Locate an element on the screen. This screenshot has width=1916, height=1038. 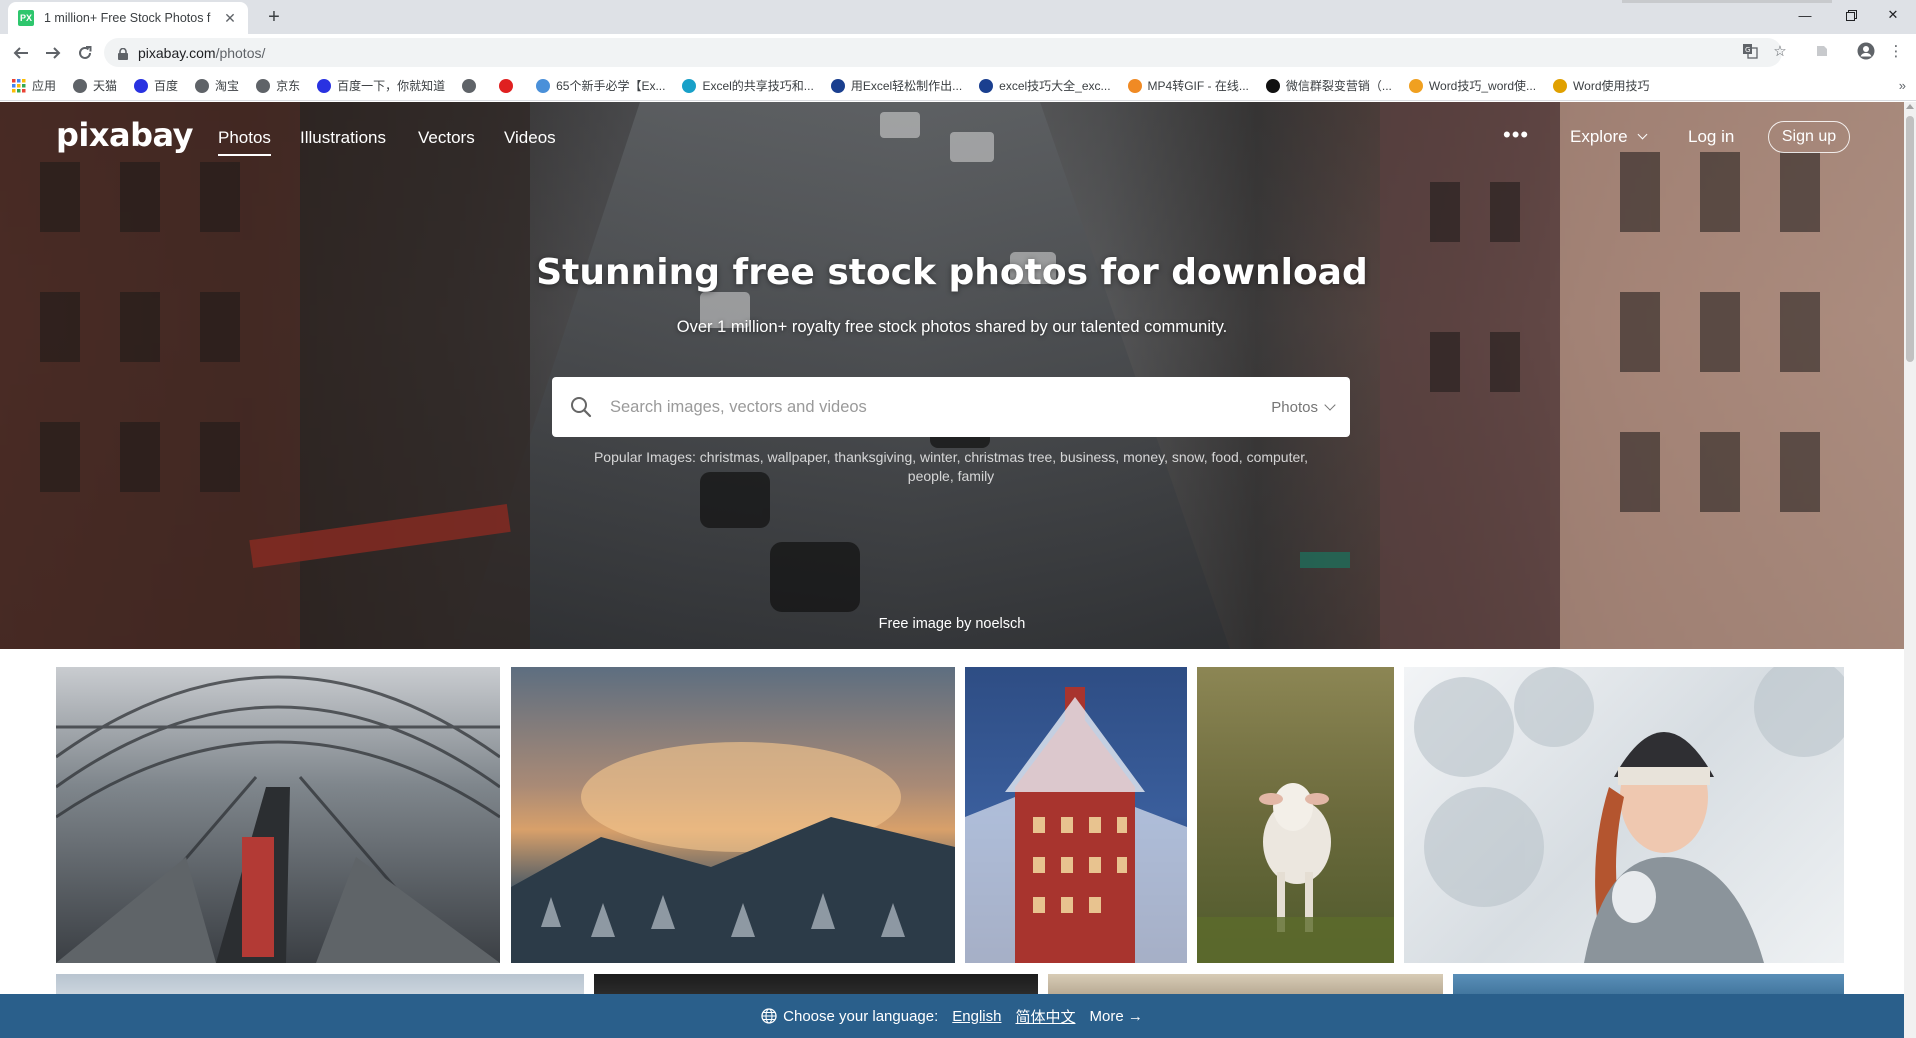
svg-text: G is located at coordinates (1747, 50).